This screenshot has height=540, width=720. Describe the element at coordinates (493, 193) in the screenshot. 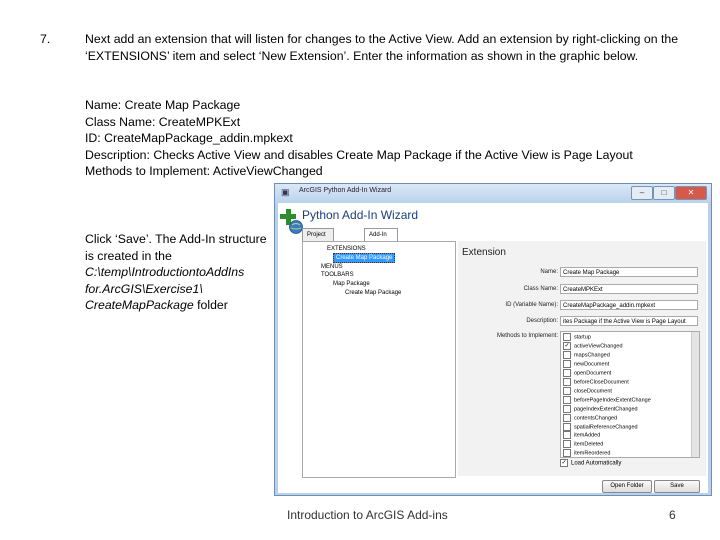

I see `window-titlebar: ▣ ArcGIS Python Add-In Wizard – □ ✕` at that location.